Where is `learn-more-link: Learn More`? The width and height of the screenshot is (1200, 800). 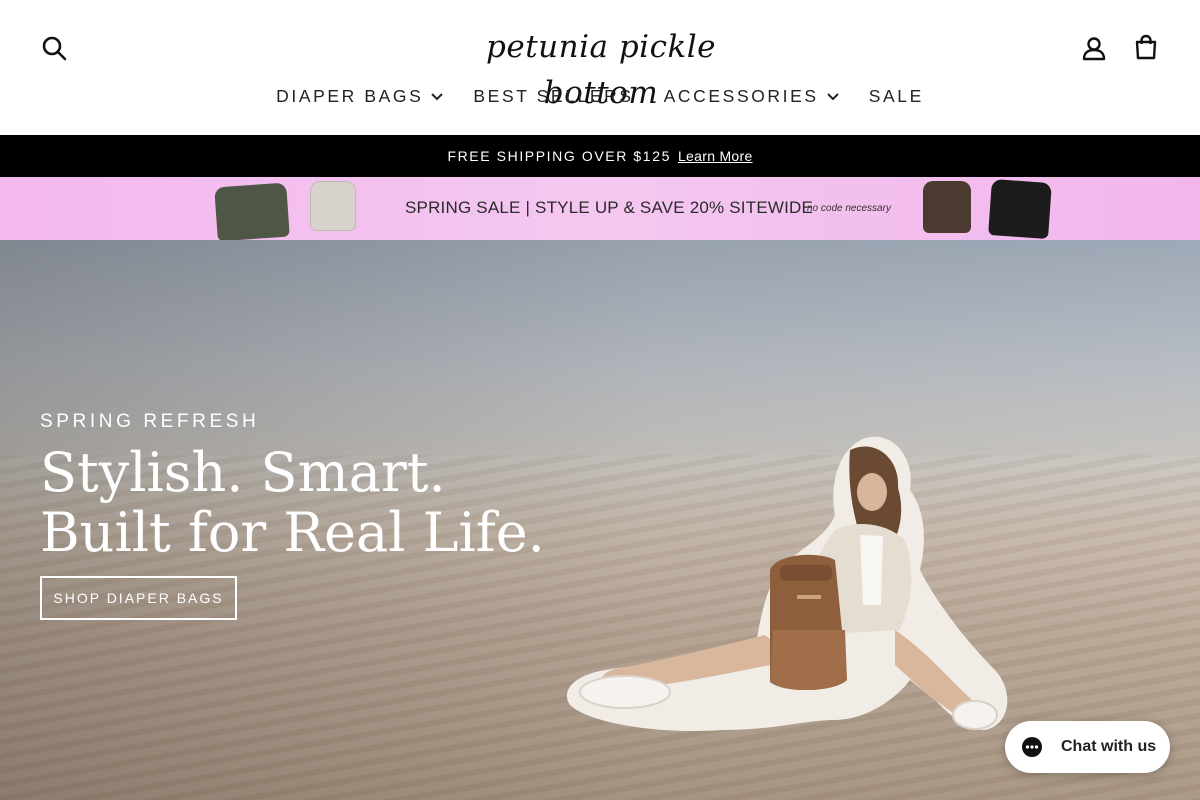
learn-more-link: Learn More is located at coordinates (715, 156).